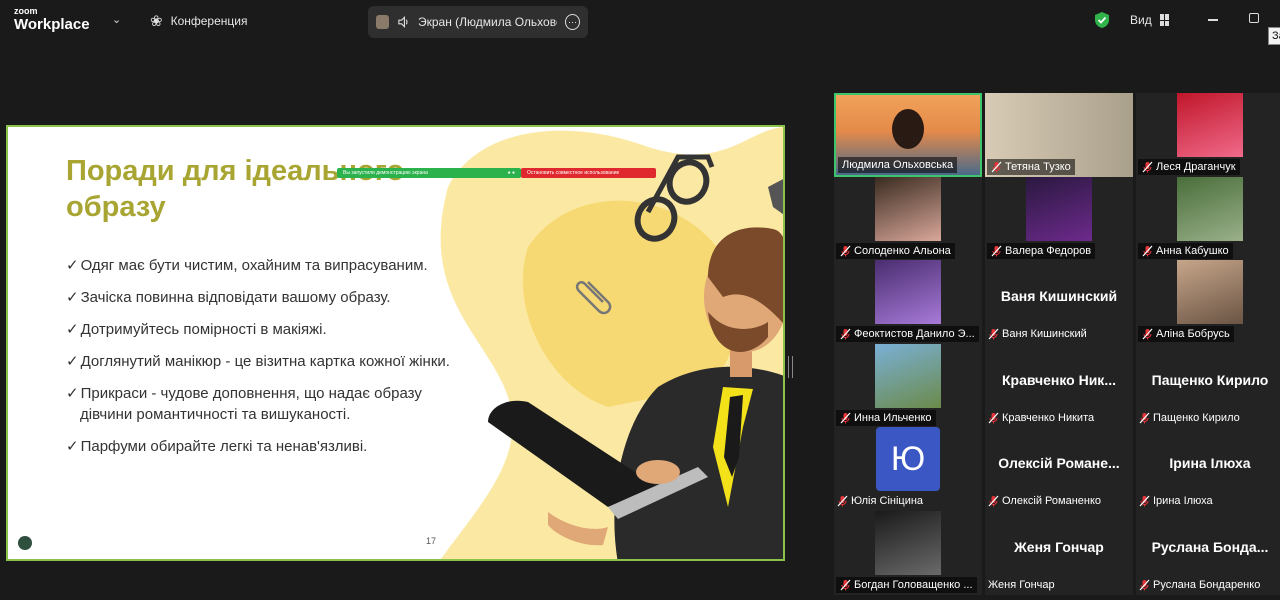  Describe the element at coordinates (1059, 218) in the screenshot. I see `participant-tile: Валера Федоров` at that location.